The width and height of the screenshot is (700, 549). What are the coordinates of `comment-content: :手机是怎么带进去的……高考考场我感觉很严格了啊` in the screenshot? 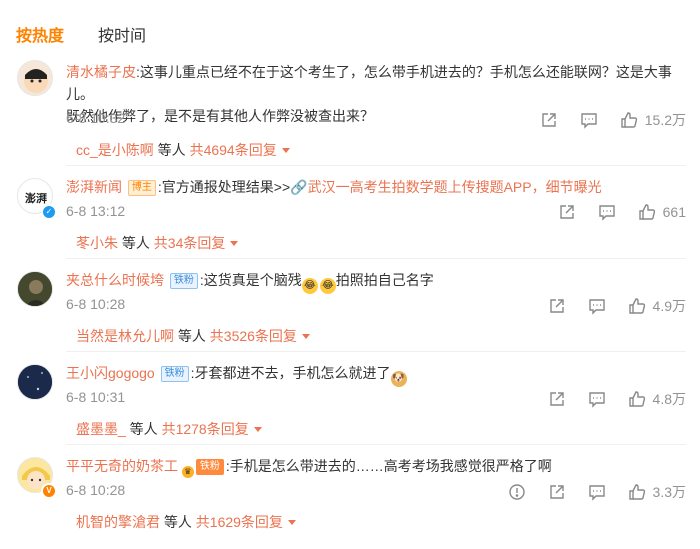 It's located at (388, 466).